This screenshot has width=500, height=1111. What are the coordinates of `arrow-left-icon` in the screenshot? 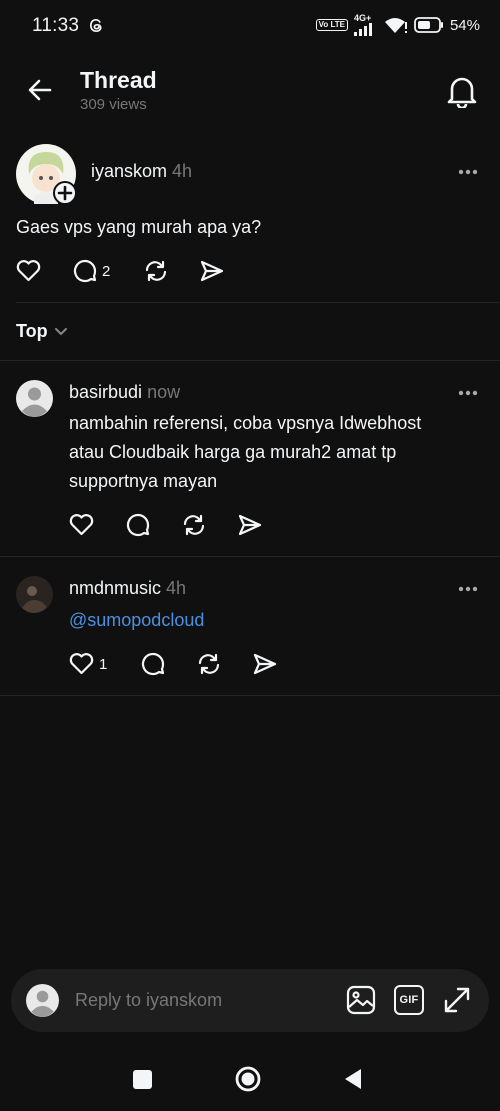 It's located at (40, 90).